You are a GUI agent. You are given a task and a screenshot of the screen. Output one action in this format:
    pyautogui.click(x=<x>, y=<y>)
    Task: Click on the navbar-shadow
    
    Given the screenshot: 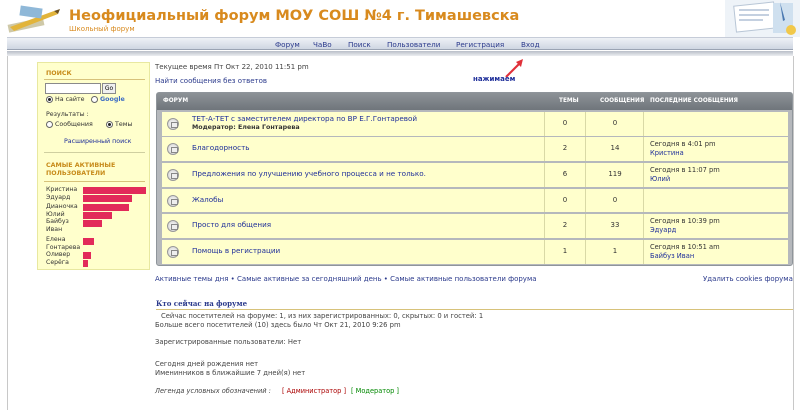 What is the action you would take?
    pyautogui.click(x=400, y=53)
    